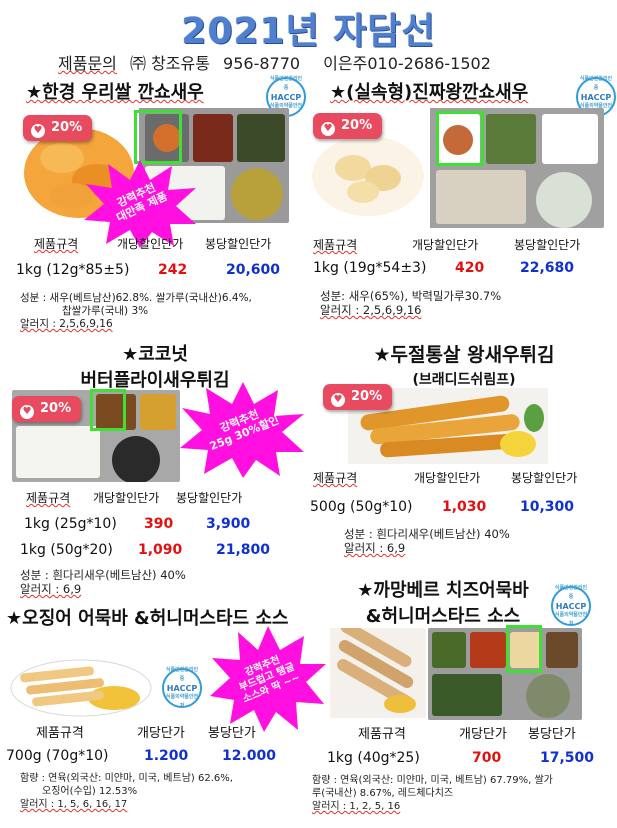  I want to click on spec-value: 1kg (40g*25), so click(373, 758).